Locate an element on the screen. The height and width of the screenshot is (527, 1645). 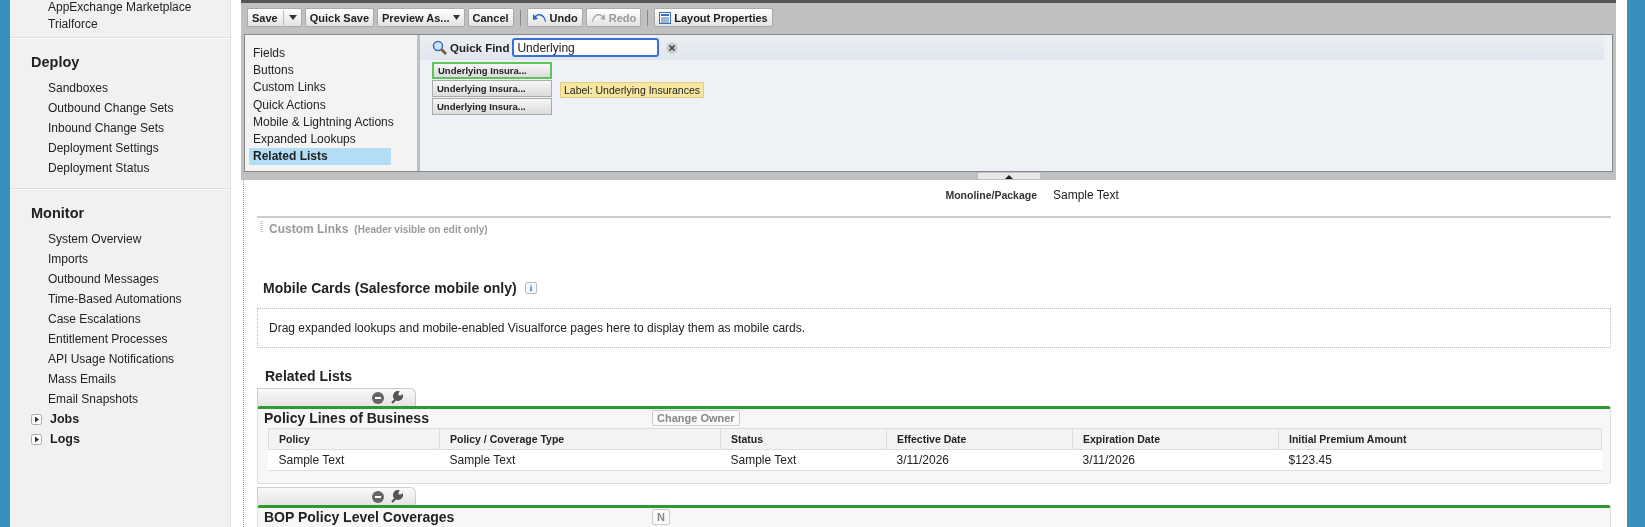
column-header: Effective Date is located at coordinates (979, 439).